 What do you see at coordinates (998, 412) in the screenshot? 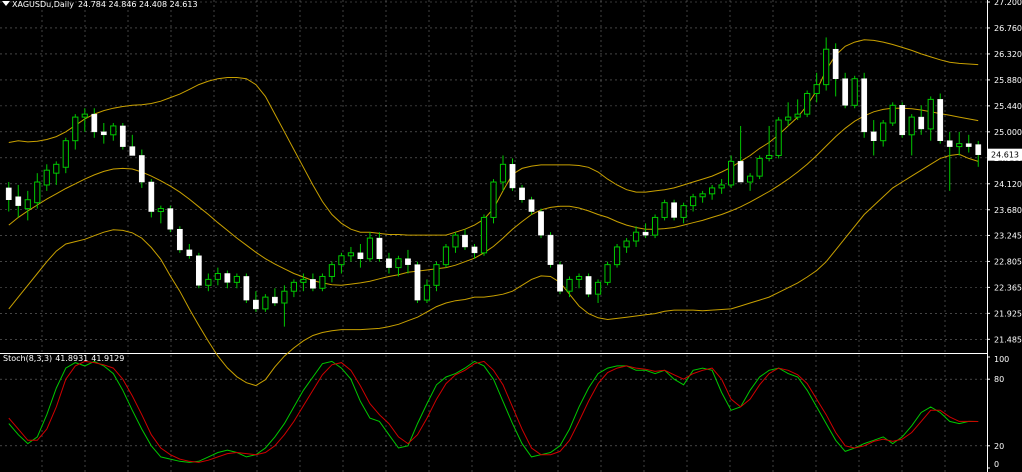
I see `oscillator-axis: 100 80 20 0` at bounding box center [998, 412].